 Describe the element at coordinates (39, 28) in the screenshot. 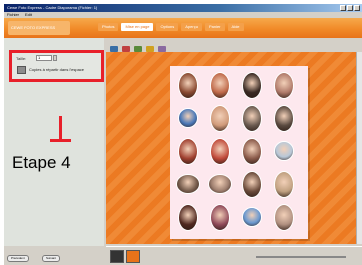

I see `brand-logo: CEWE FOTO EXPRESS` at that location.